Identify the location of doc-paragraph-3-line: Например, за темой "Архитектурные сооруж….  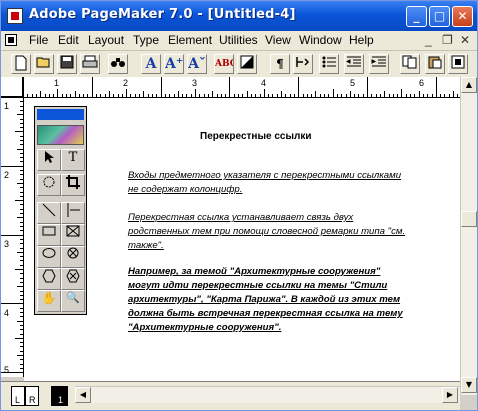
(254, 271).